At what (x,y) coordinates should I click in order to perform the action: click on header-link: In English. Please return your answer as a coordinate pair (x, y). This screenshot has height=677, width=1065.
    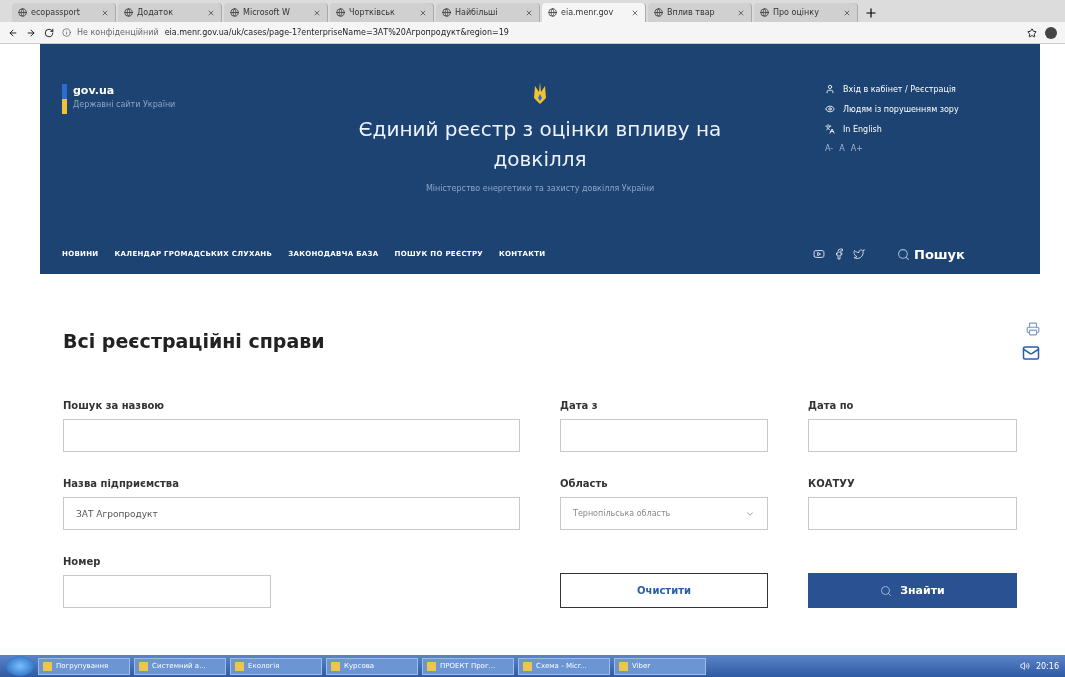
    Looking at the image, I should click on (932, 129).